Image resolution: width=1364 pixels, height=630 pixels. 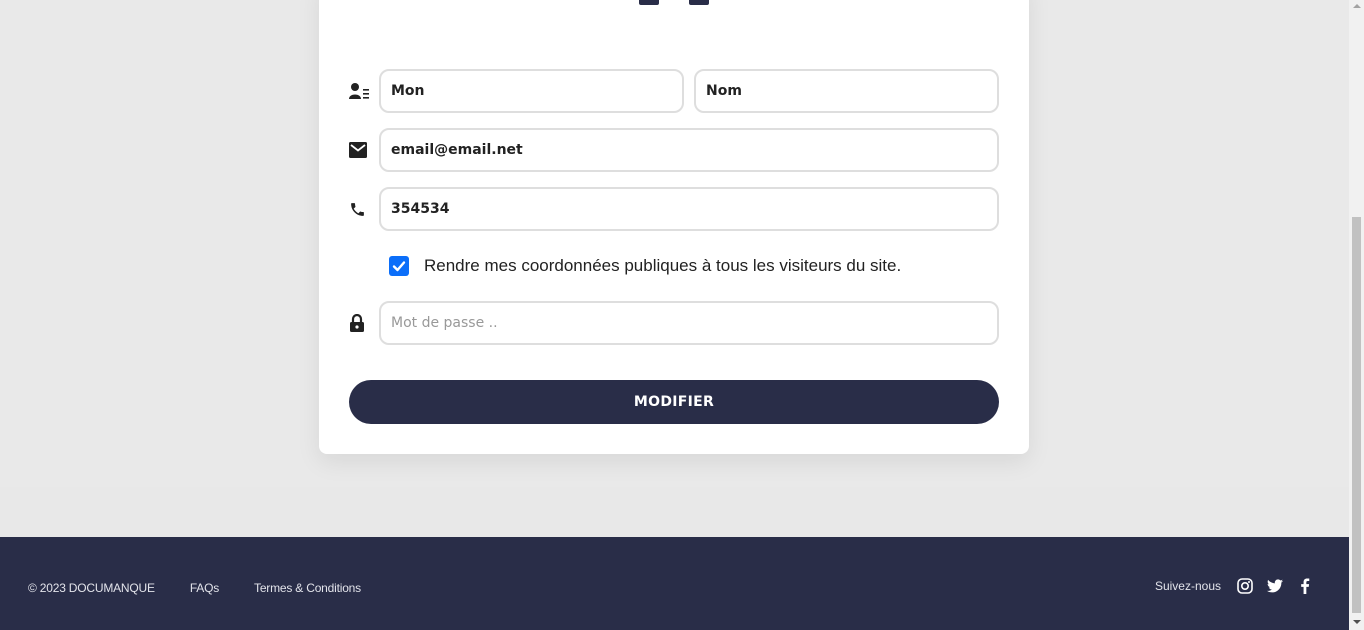 What do you see at coordinates (204, 588) in the screenshot?
I see `faqs-link: FAQs` at bounding box center [204, 588].